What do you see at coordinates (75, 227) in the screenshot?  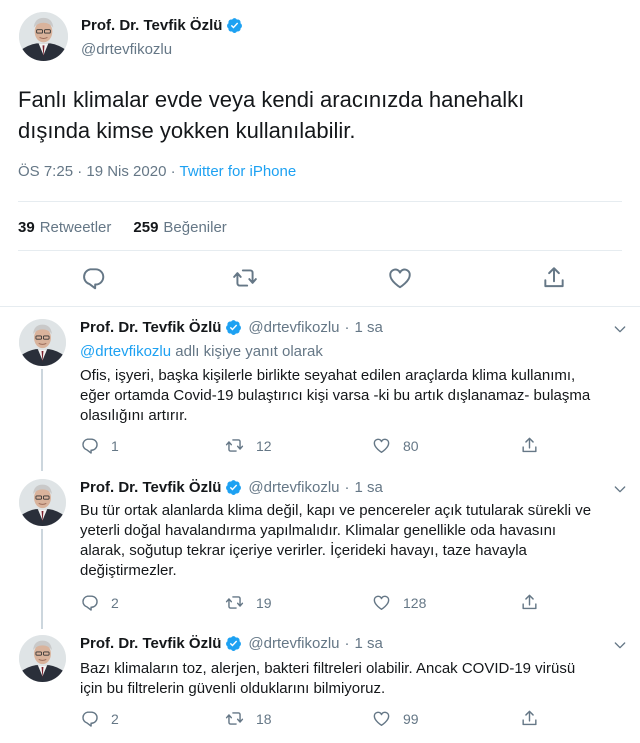 I see `retweet-label: Retweetler` at bounding box center [75, 227].